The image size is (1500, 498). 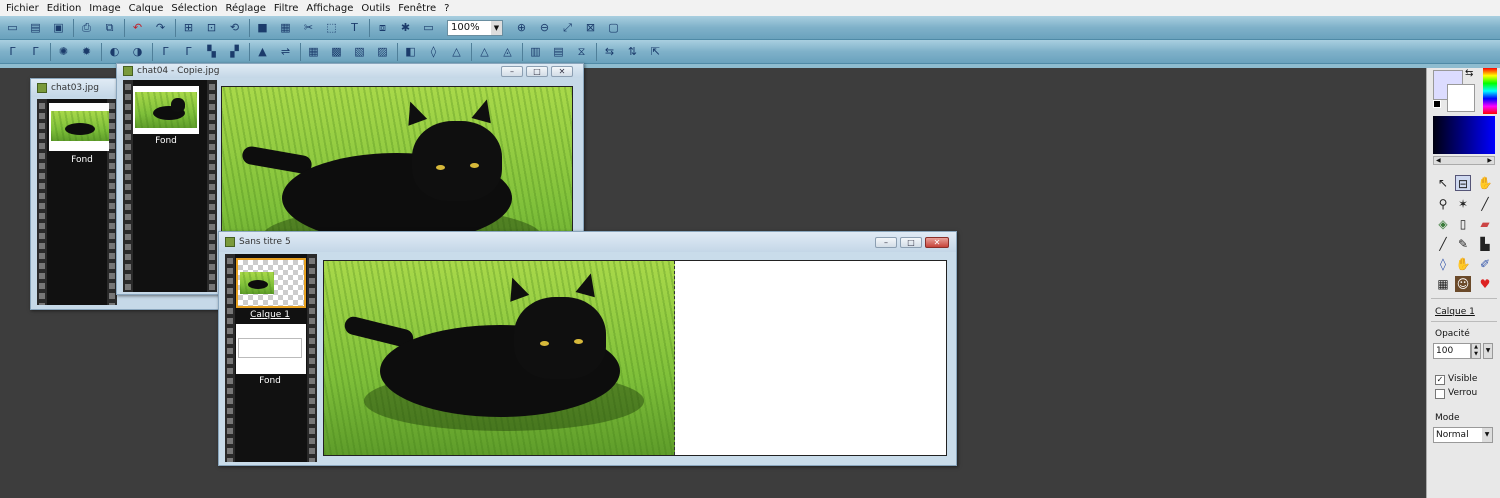 What do you see at coordinates (336, 51) in the screenshot?
I see `blur-icon: ▩` at bounding box center [336, 51].